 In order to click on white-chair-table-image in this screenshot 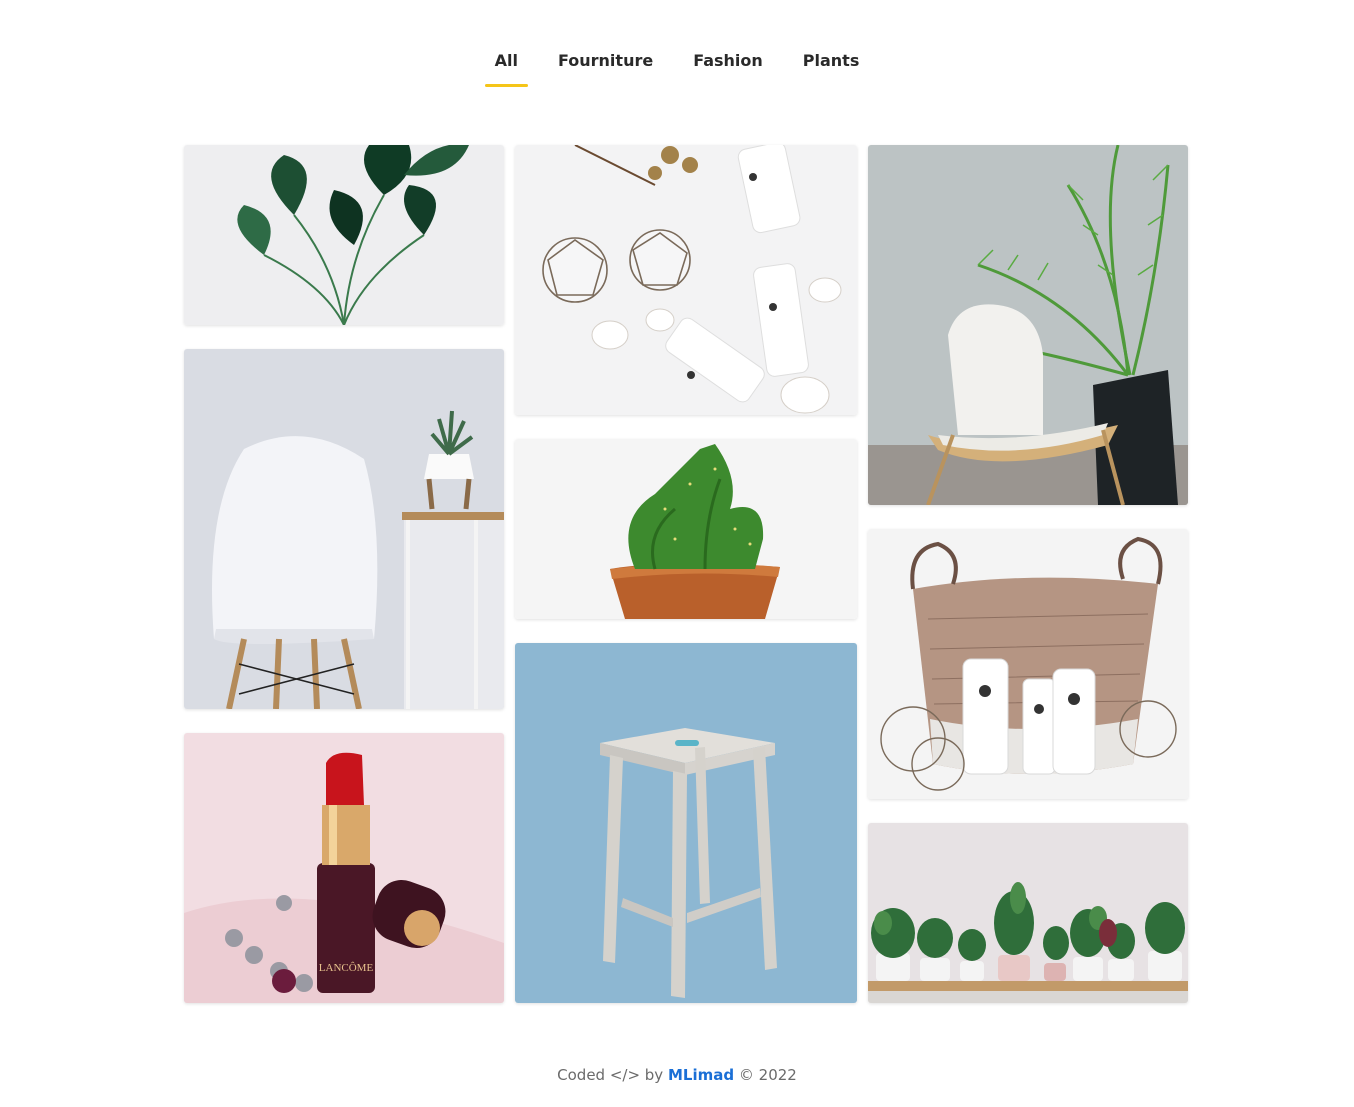, I will do `click(344, 529)`.